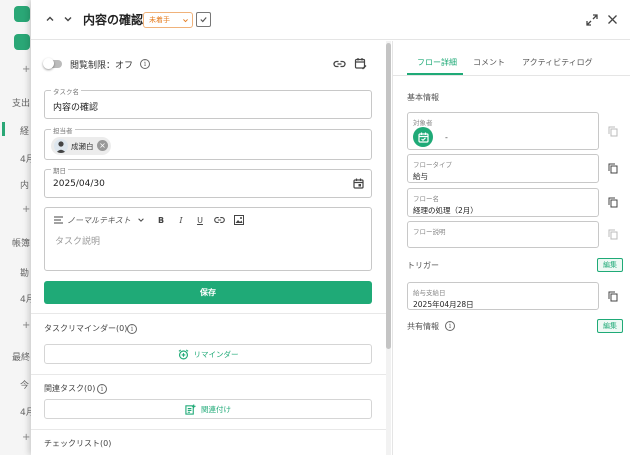  I want to click on shared-info-heading: 共有情報, so click(423, 326).